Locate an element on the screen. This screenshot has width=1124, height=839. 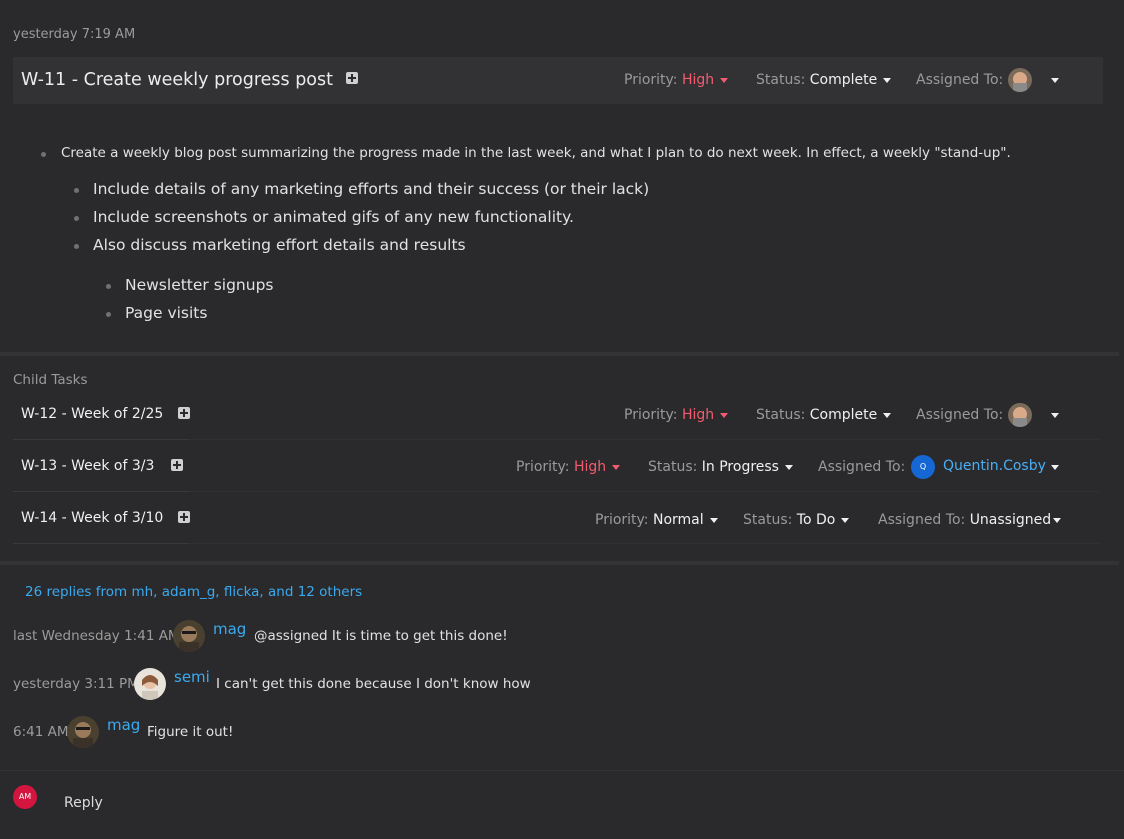
comment-time: yesterday 3:11 PM is located at coordinates (76, 684).